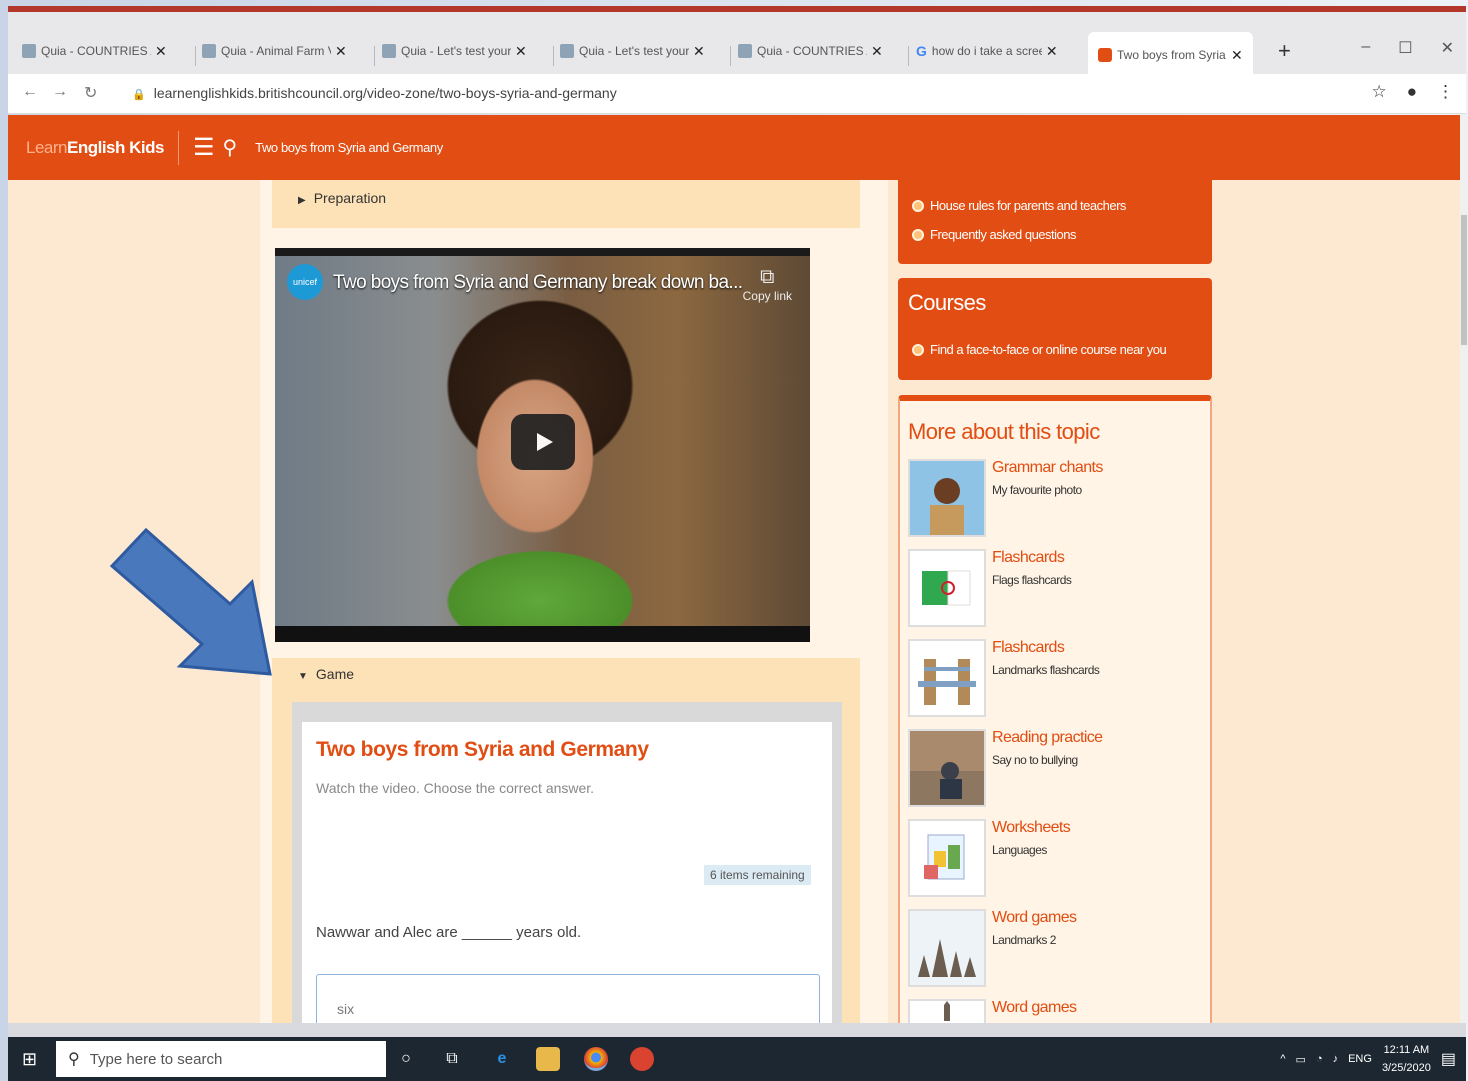 This screenshot has width=1468, height=1081. I want to click on play-button, so click(543, 442).